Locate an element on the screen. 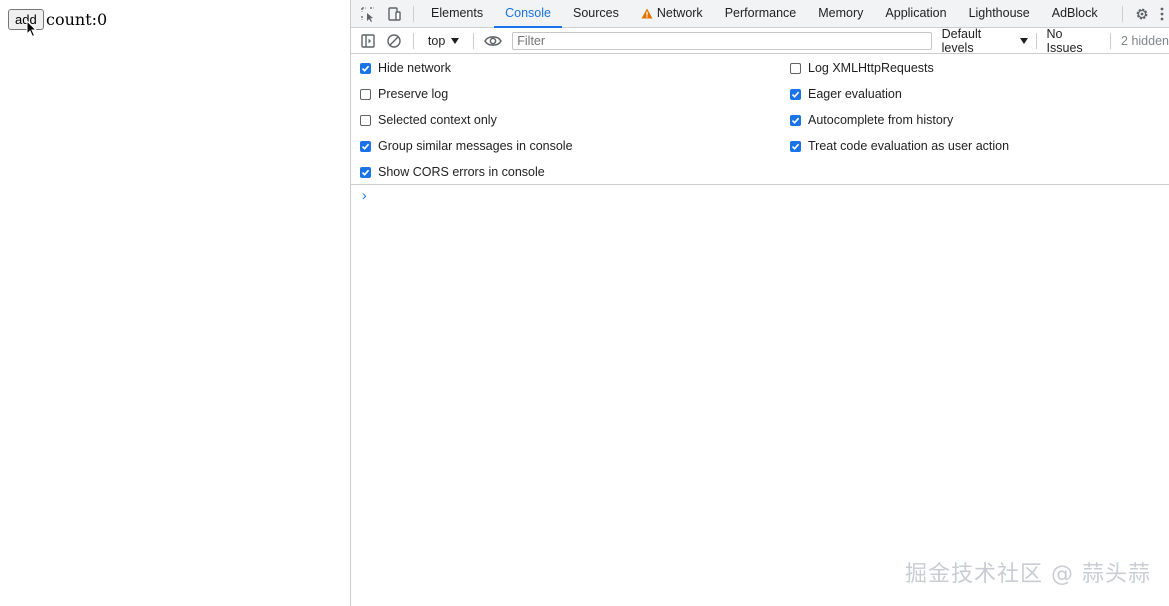 Image resolution: width=1169 pixels, height=606 pixels. setting-label: Group similar messages in console is located at coordinates (475, 146).